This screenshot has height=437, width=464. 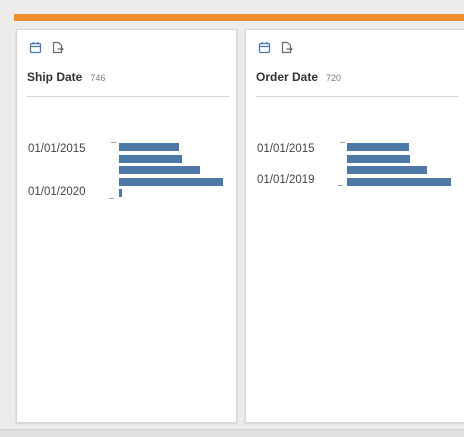 I want to click on field-name: Order Date, so click(x=287, y=77).